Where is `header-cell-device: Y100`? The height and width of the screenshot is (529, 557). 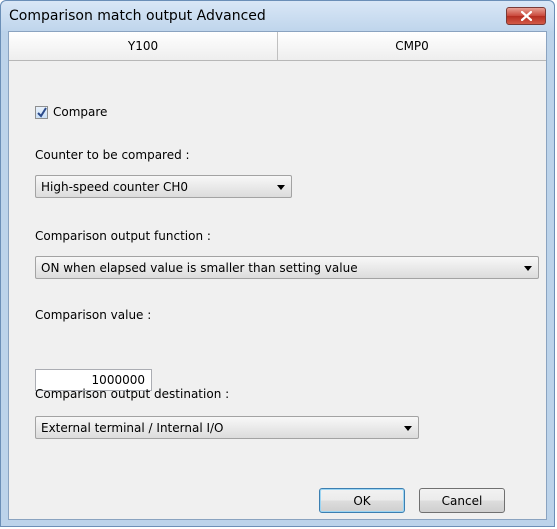 header-cell-device: Y100 is located at coordinates (143, 46).